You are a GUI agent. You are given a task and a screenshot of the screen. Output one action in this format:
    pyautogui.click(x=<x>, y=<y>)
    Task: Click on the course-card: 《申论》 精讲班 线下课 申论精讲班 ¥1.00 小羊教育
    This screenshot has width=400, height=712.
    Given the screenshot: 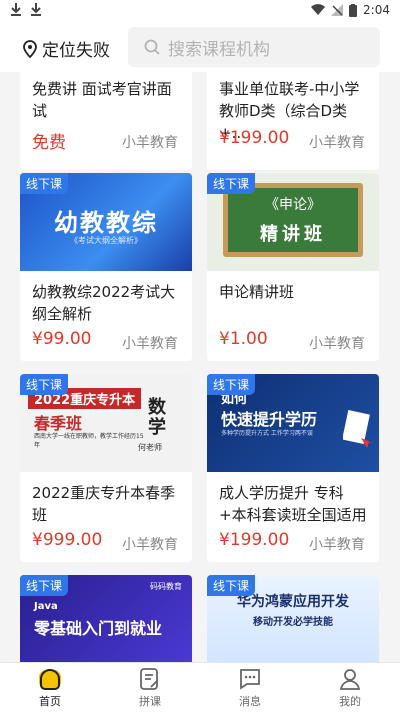 What is the action you would take?
    pyautogui.click(x=293, y=267)
    